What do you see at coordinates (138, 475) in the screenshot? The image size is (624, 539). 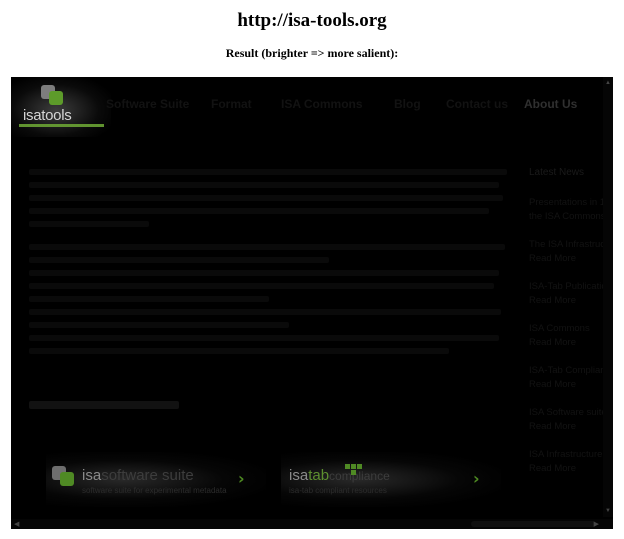 I see `software-suite-title: isasoftware suite` at bounding box center [138, 475].